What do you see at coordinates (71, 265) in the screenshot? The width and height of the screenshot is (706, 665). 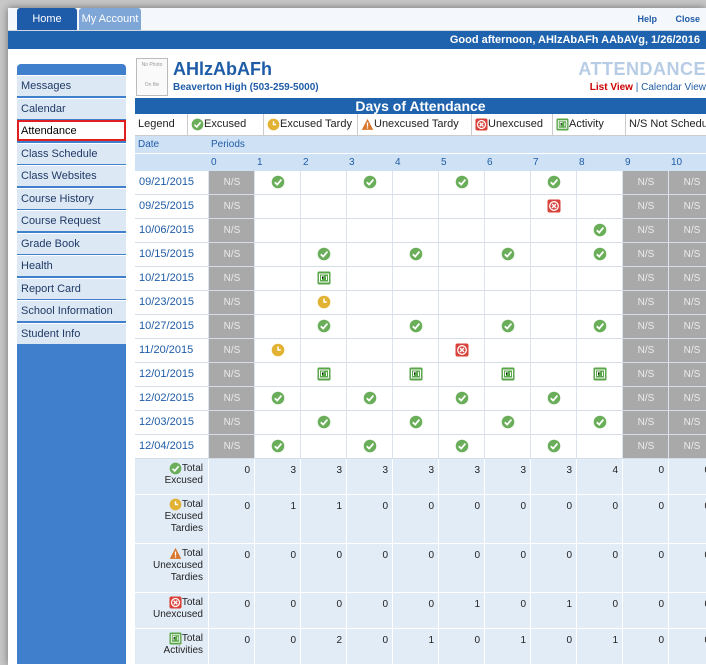 I see `sidebar-item-health: Health` at bounding box center [71, 265].